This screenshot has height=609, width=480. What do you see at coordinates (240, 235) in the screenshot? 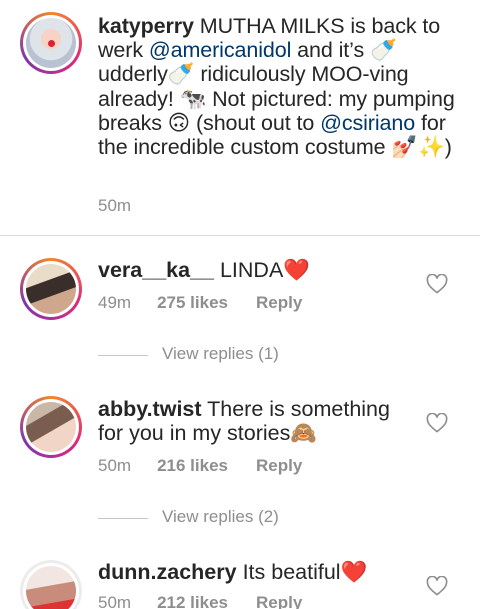
I see `divider` at bounding box center [240, 235].